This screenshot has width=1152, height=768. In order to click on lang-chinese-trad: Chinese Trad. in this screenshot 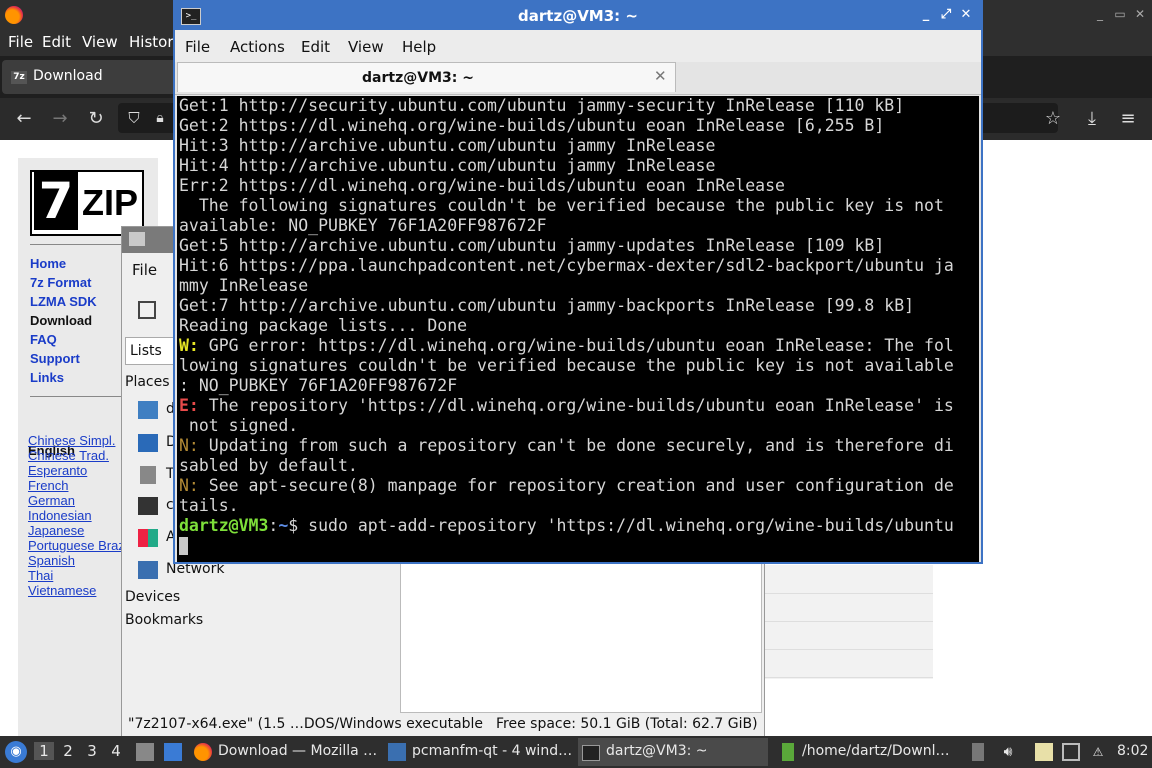, I will do `click(68, 455)`.